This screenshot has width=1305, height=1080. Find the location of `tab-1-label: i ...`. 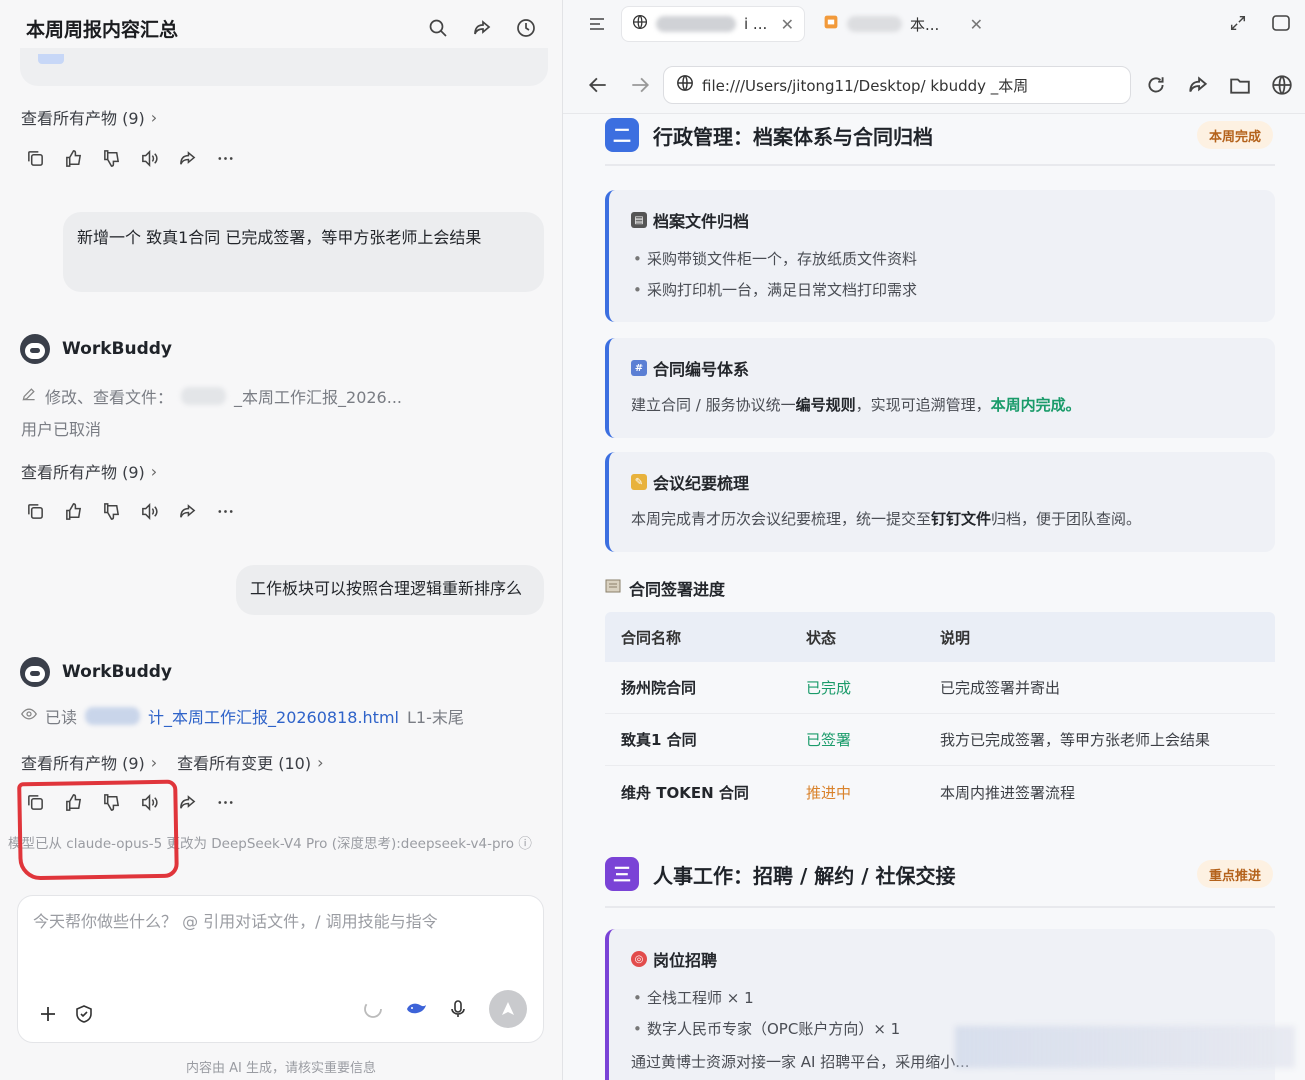

tab-1-label: i ... is located at coordinates (756, 24).